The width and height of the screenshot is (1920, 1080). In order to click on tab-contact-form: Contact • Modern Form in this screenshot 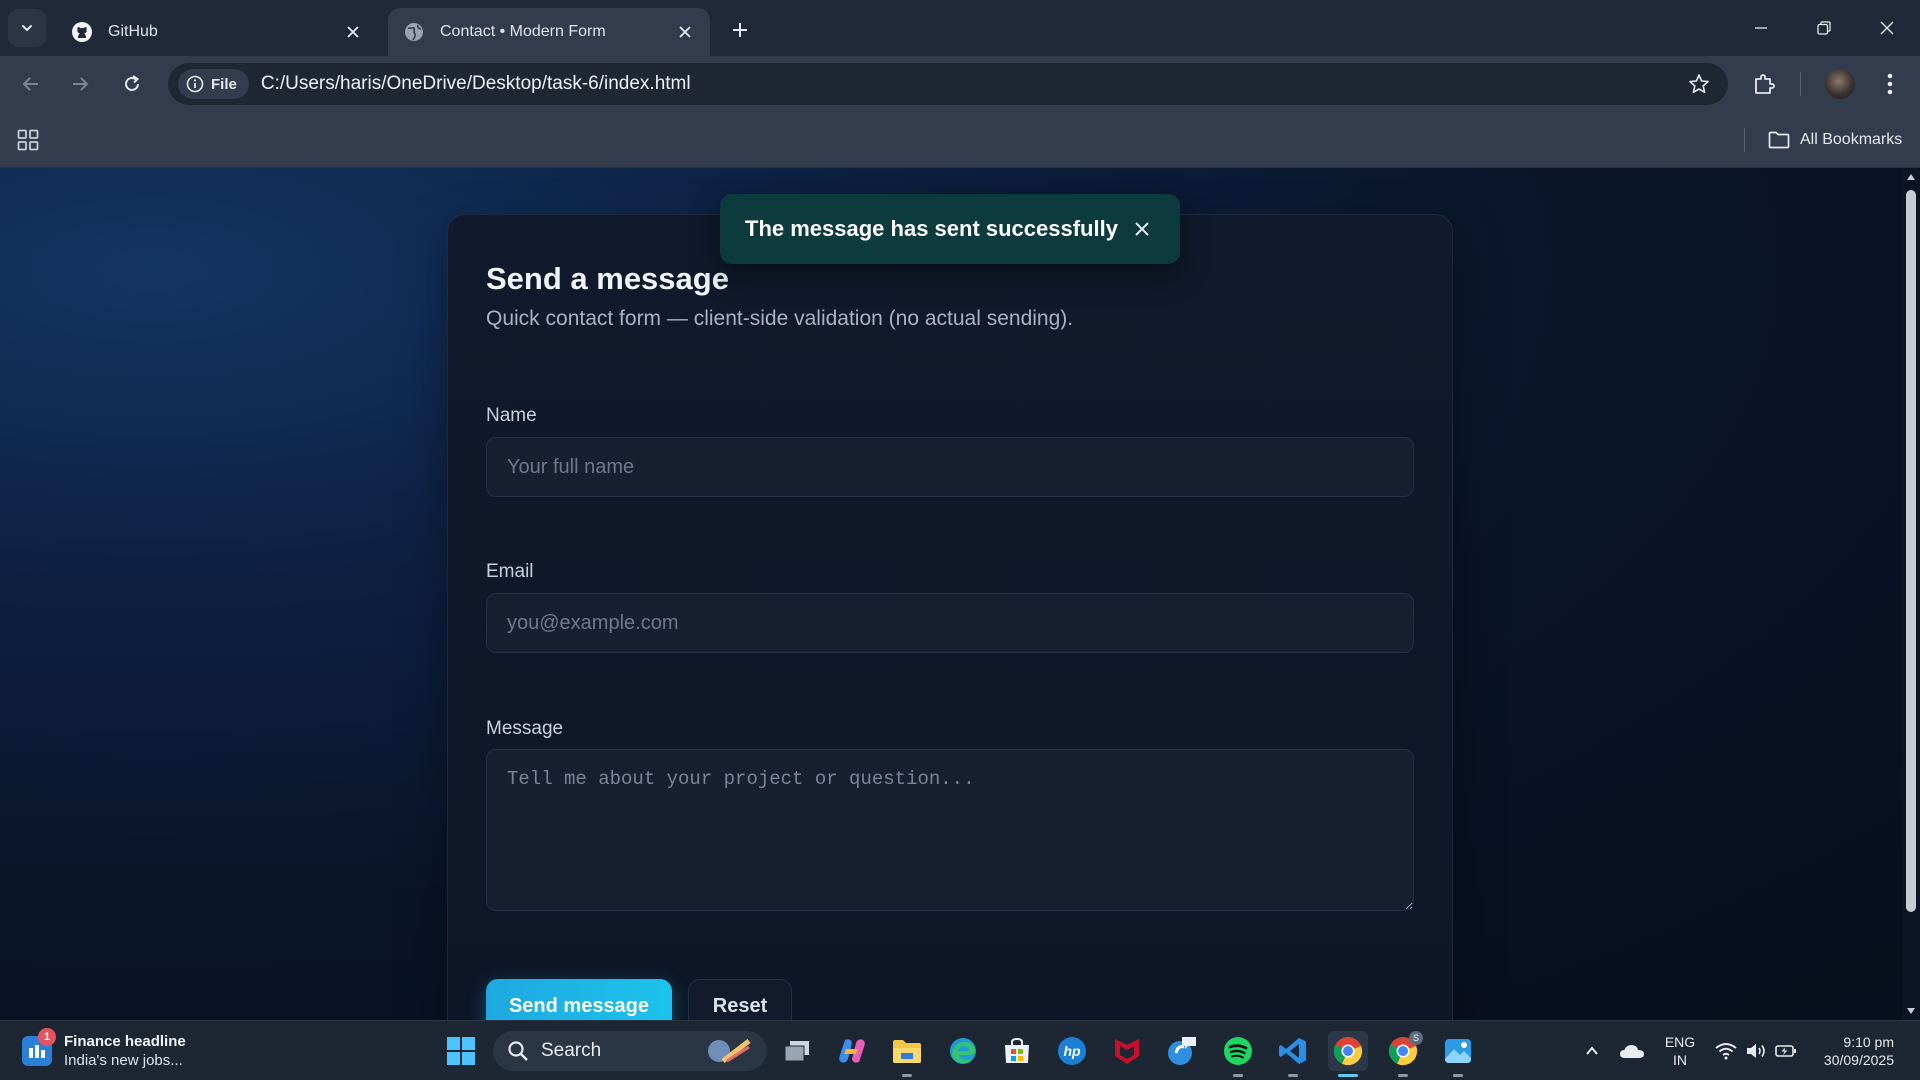, I will do `click(549, 32)`.